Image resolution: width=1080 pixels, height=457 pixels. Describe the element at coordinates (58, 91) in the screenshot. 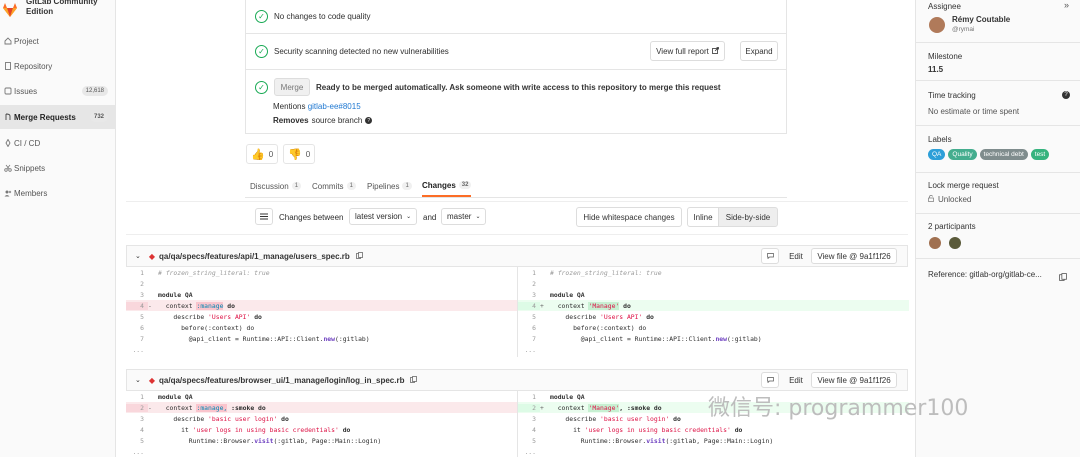

I see `sidebar-item-issues: Issues 12,618` at that location.